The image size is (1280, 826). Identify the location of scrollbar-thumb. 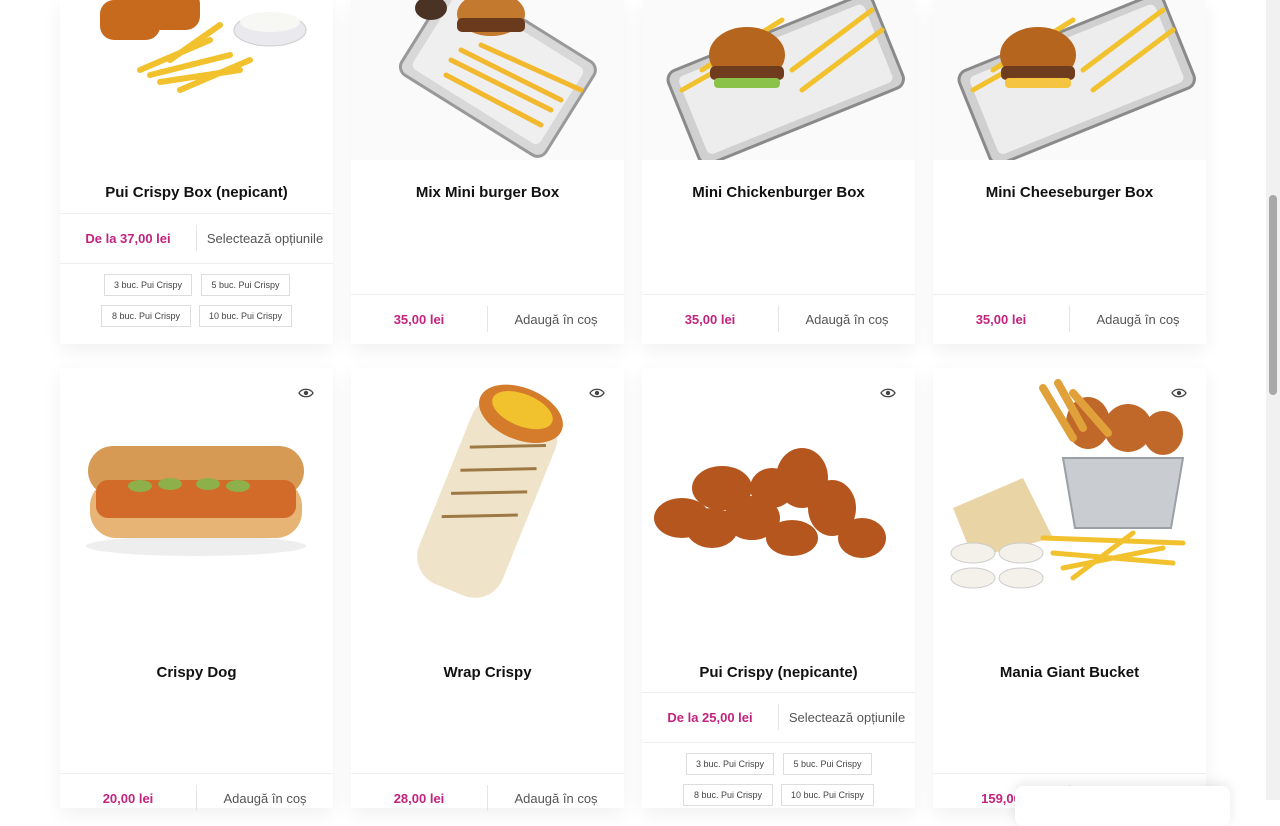
(1273, 295).